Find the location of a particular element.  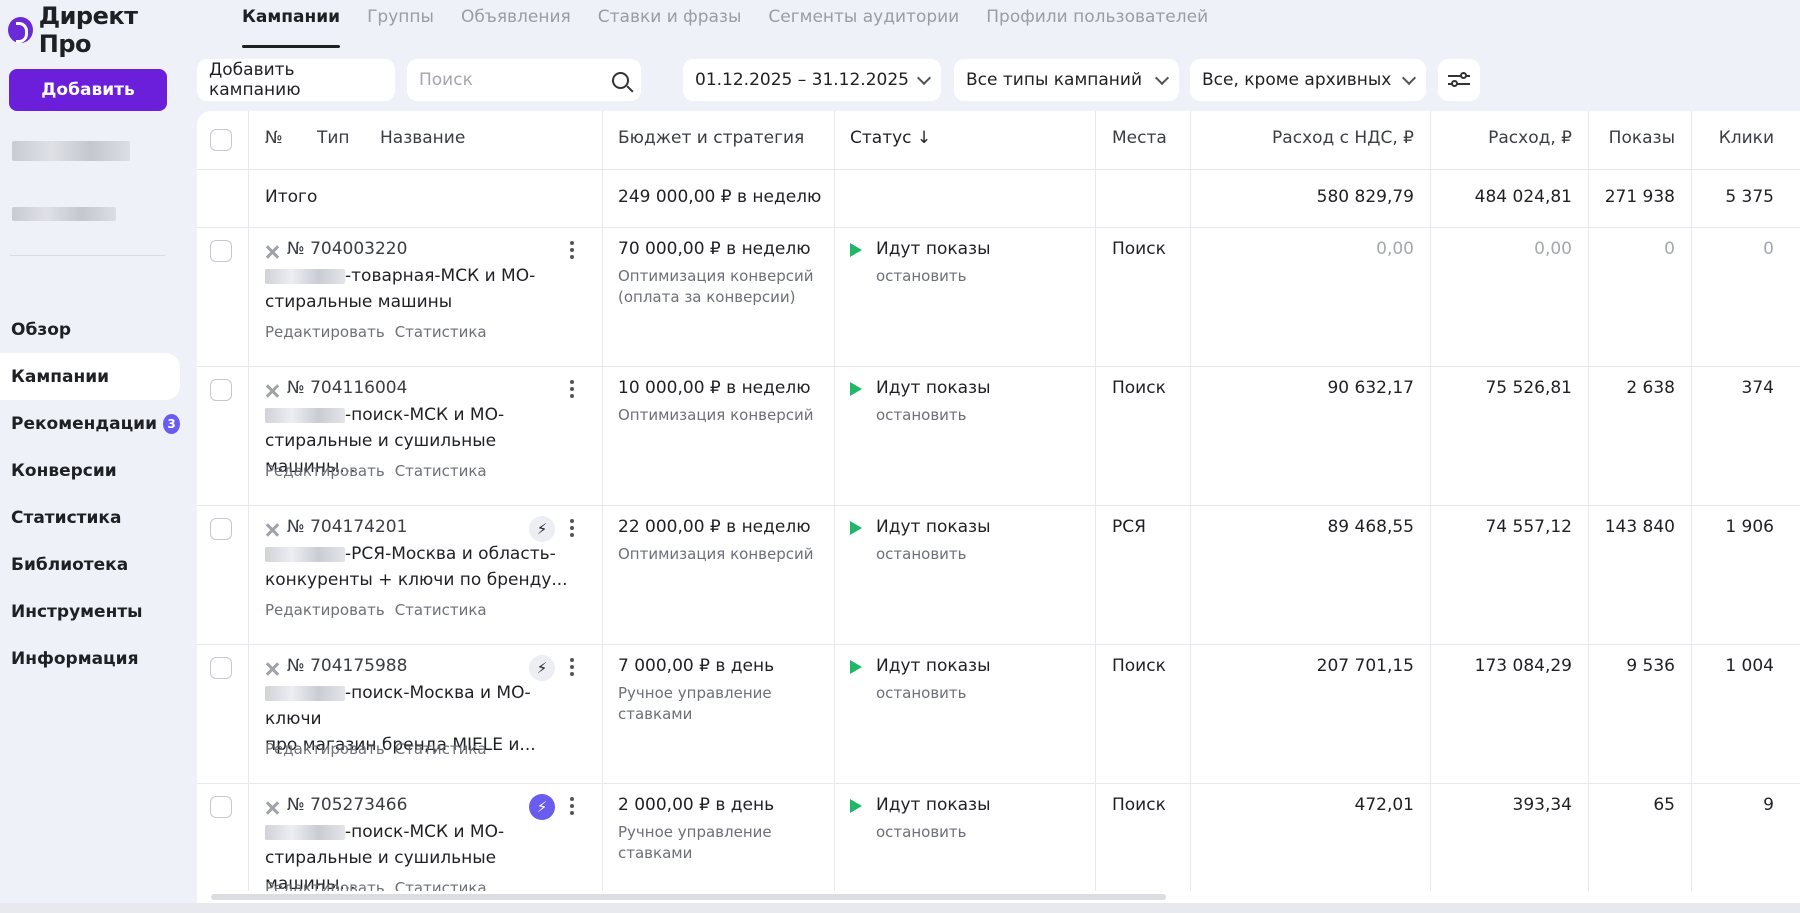

sidebar-item-conversions: Конверсии is located at coordinates (90, 470).